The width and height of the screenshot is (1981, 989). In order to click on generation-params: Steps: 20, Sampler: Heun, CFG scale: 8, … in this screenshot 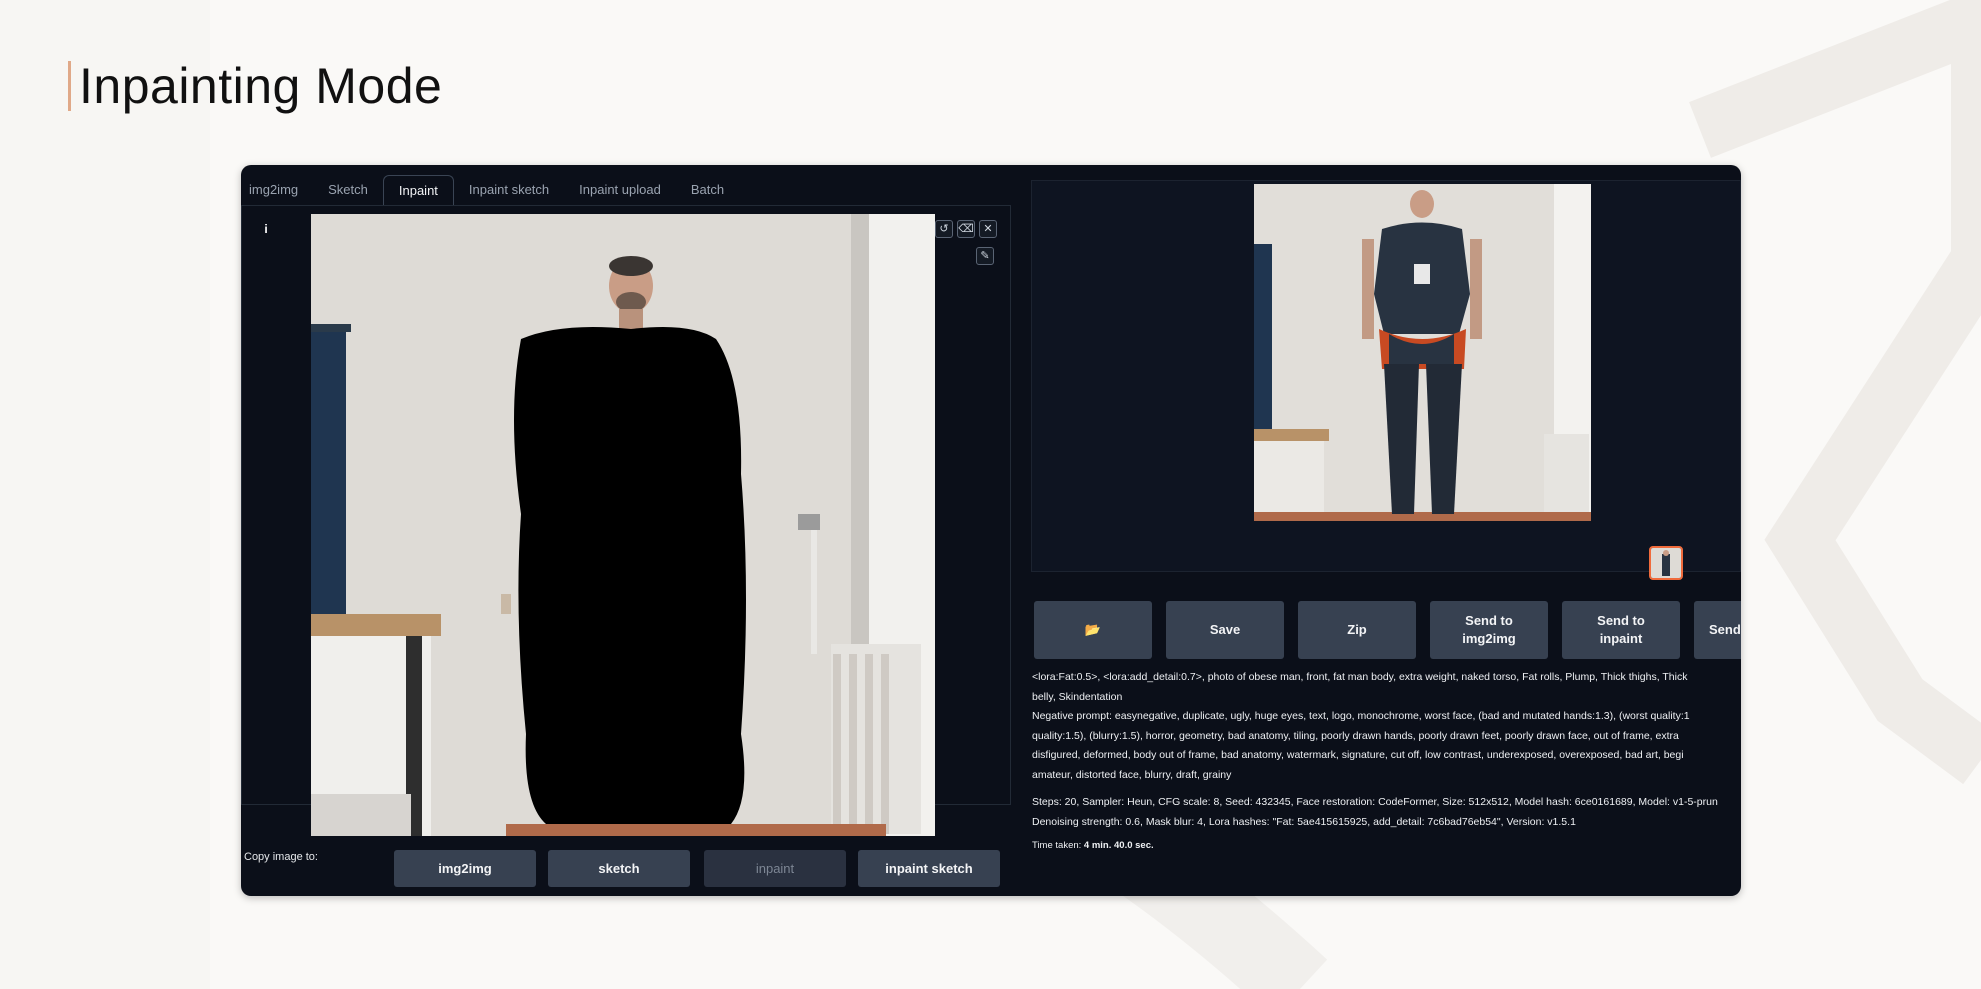, I will do `click(1375, 812)`.